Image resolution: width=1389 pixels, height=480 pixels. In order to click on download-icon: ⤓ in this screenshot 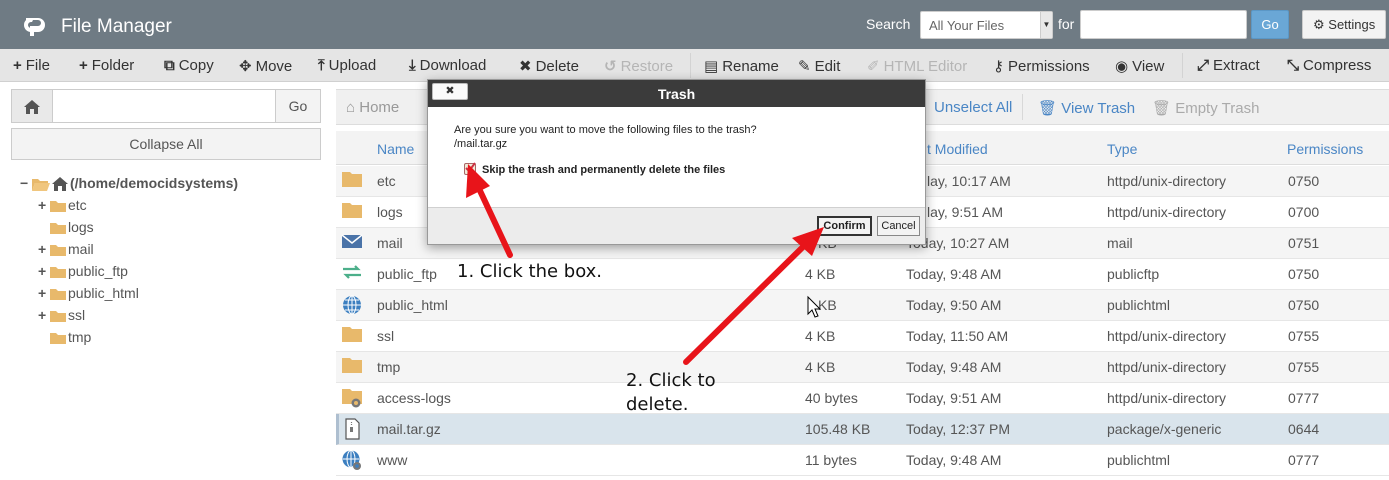, I will do `click(412, 65)`.